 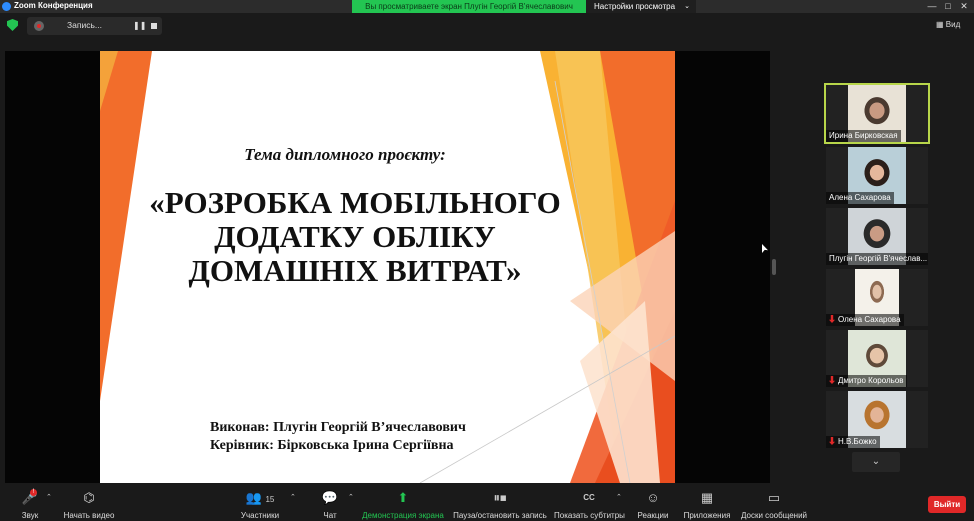 I want to click on chat-button: 💬 Чат, so click(x=330, y=504).